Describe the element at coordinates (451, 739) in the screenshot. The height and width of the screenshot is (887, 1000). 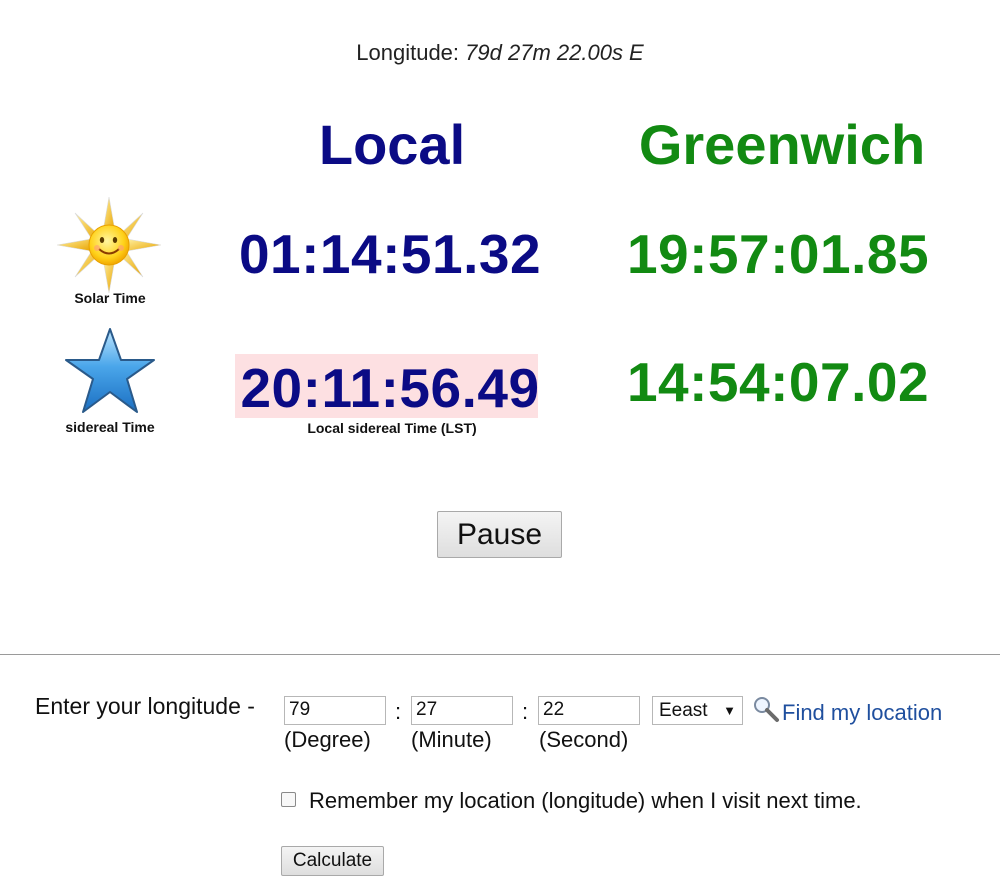
I see `minute-unit-label: (Minute)` at that location.